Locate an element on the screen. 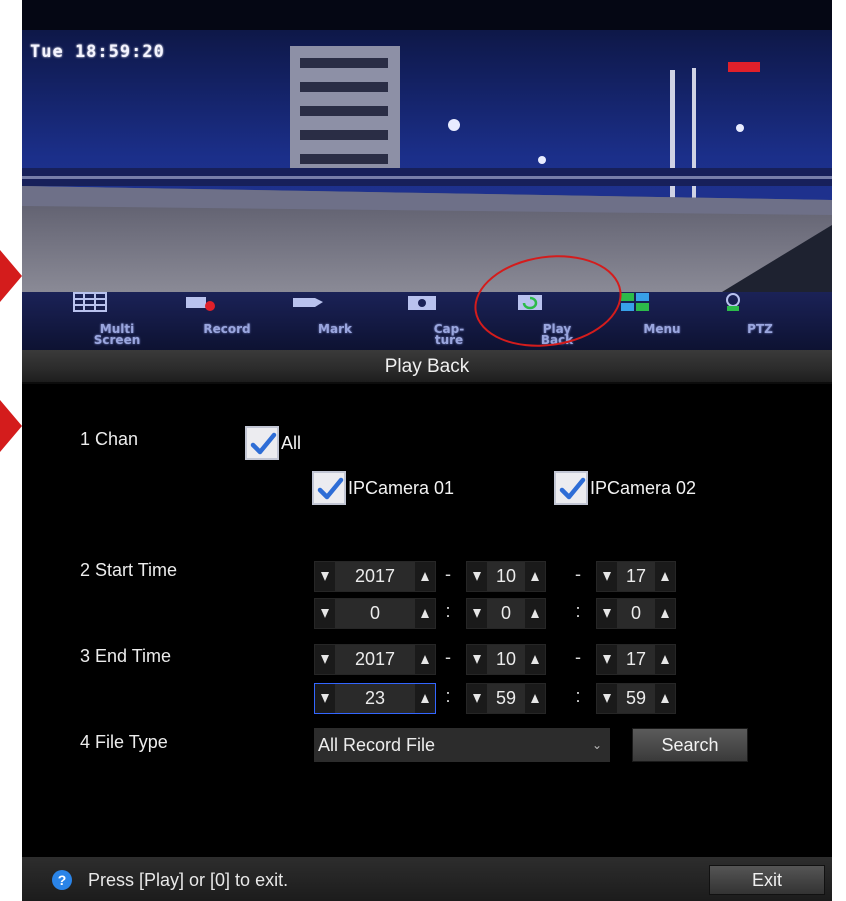  camera-clock: Tue 18:59:20 is located at coordinates (97, 52).